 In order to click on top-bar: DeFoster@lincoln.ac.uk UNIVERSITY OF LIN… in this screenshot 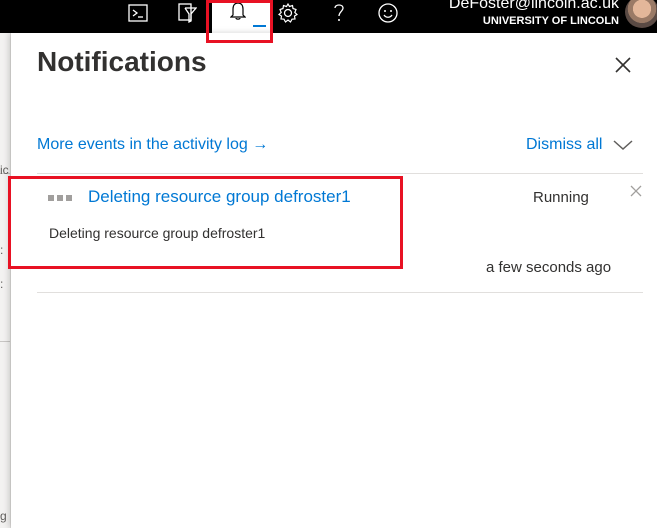, I will do `click(328, 16)`.